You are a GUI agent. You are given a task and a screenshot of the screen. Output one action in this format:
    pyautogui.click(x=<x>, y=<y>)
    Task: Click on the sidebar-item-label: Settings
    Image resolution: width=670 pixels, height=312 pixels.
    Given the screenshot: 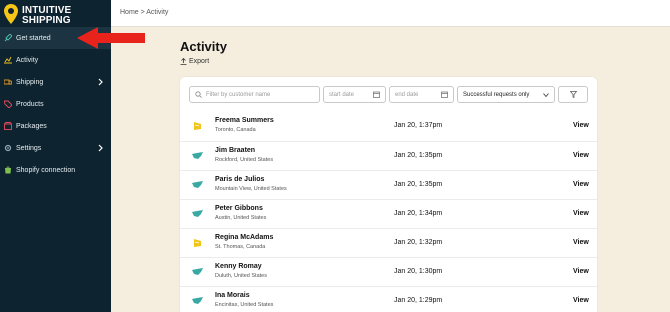 What is the action you would take?
    pyautogui.click(x=29, y=148)
    